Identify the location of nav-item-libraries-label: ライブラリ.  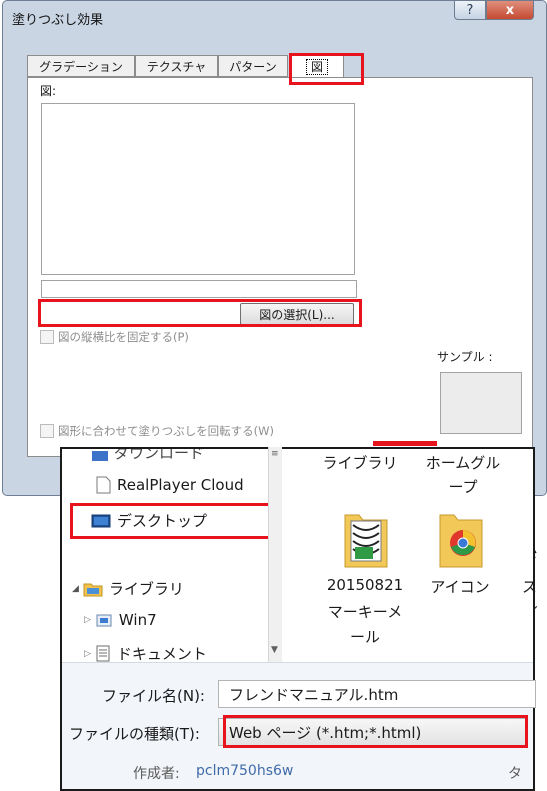
(146, 589).